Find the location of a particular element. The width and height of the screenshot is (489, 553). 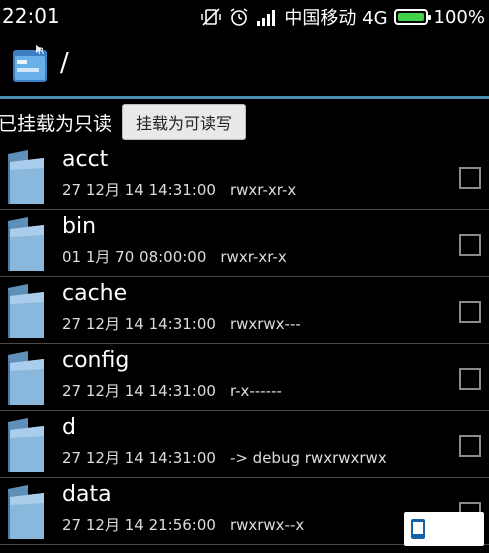

file-meta: 27 12月 14 14:31:00 rwxr-xr-x is located at coordinates (179, 189).